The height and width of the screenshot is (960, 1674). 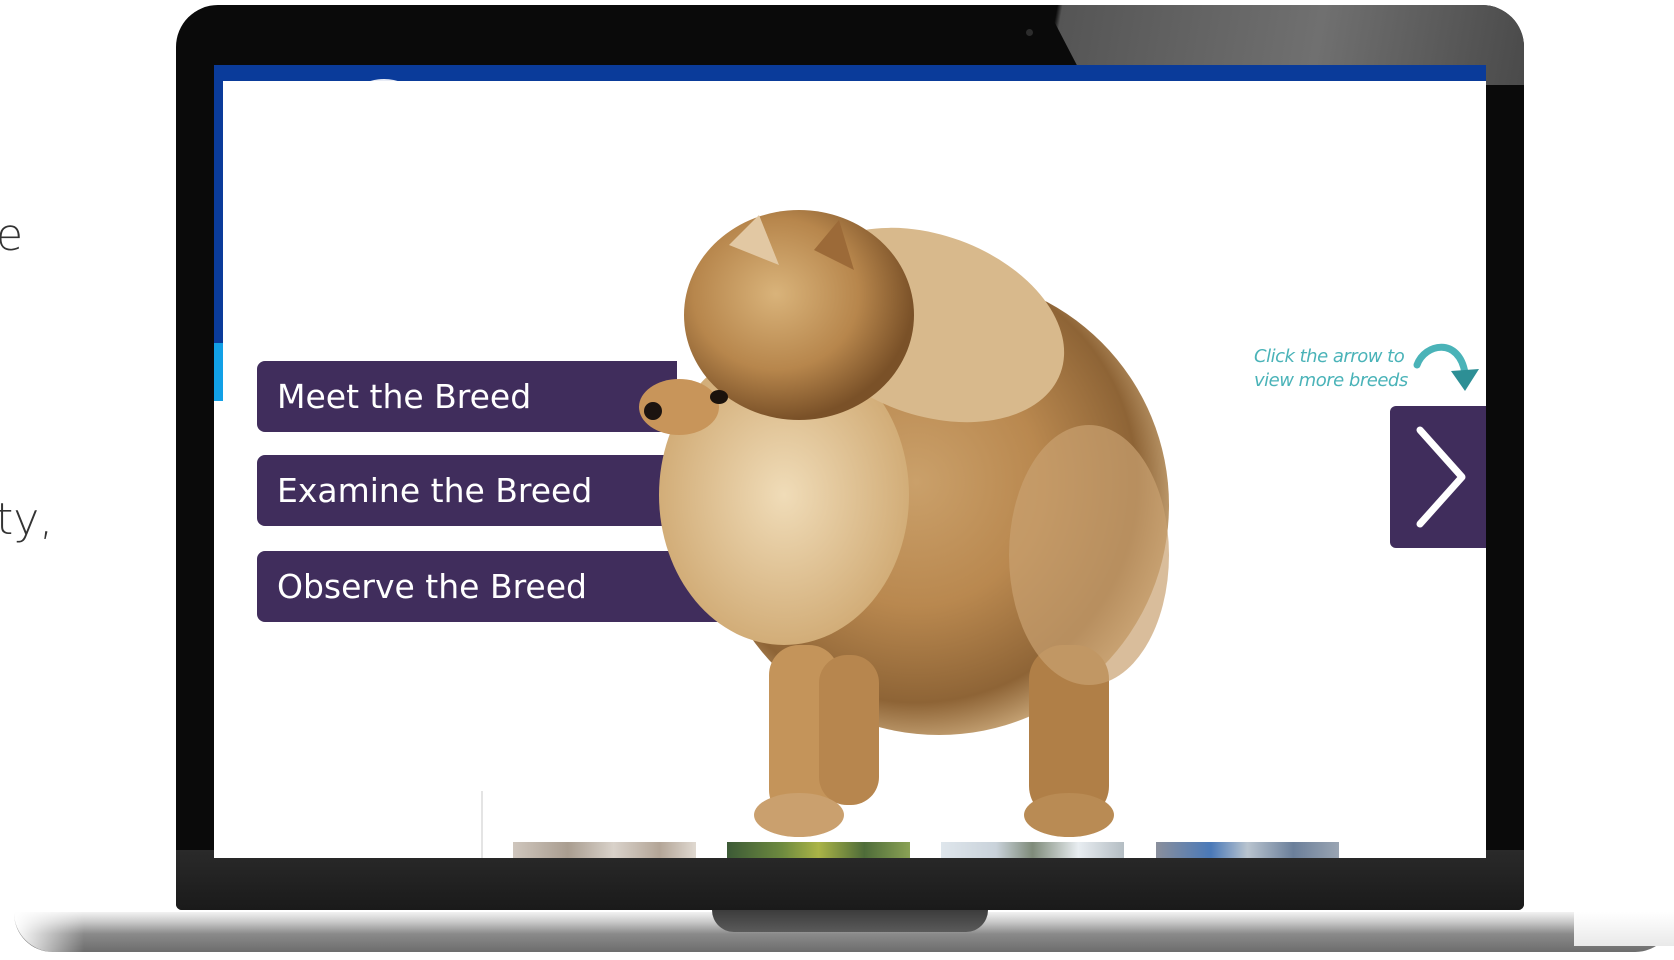 What do you see at coordinates (218, 204) in the screenshot?
I see `left-accent-bar` at bounding box center [218, 204].